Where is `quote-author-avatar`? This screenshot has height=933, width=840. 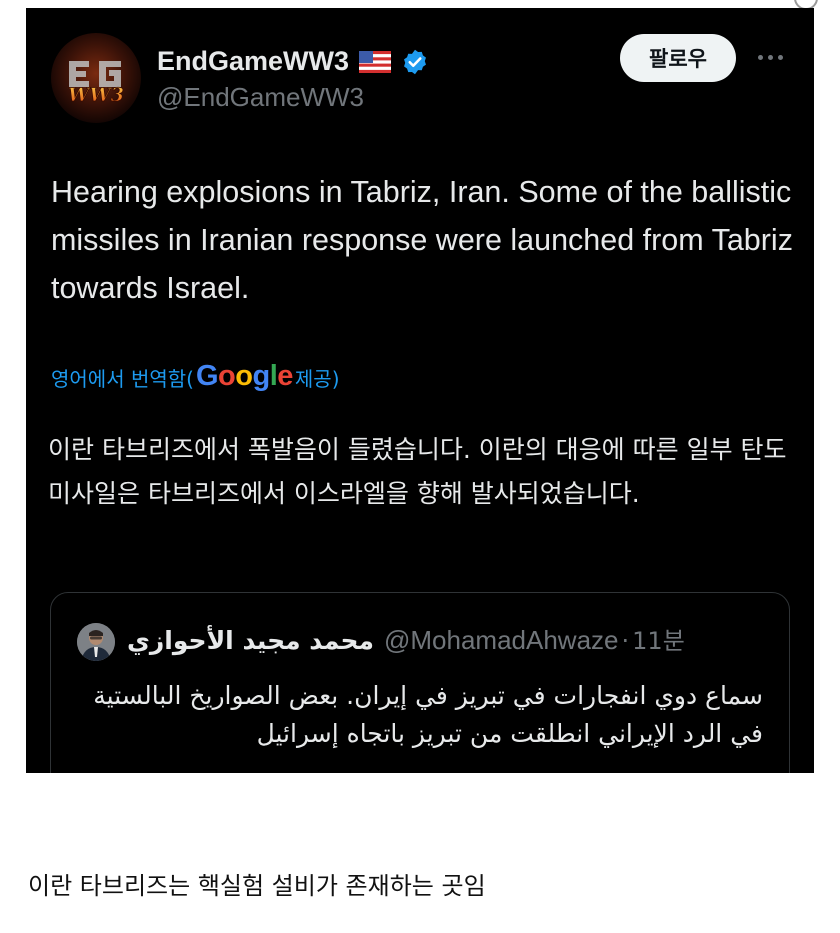 quote-author-avatar is located at coordinates (96, 642).